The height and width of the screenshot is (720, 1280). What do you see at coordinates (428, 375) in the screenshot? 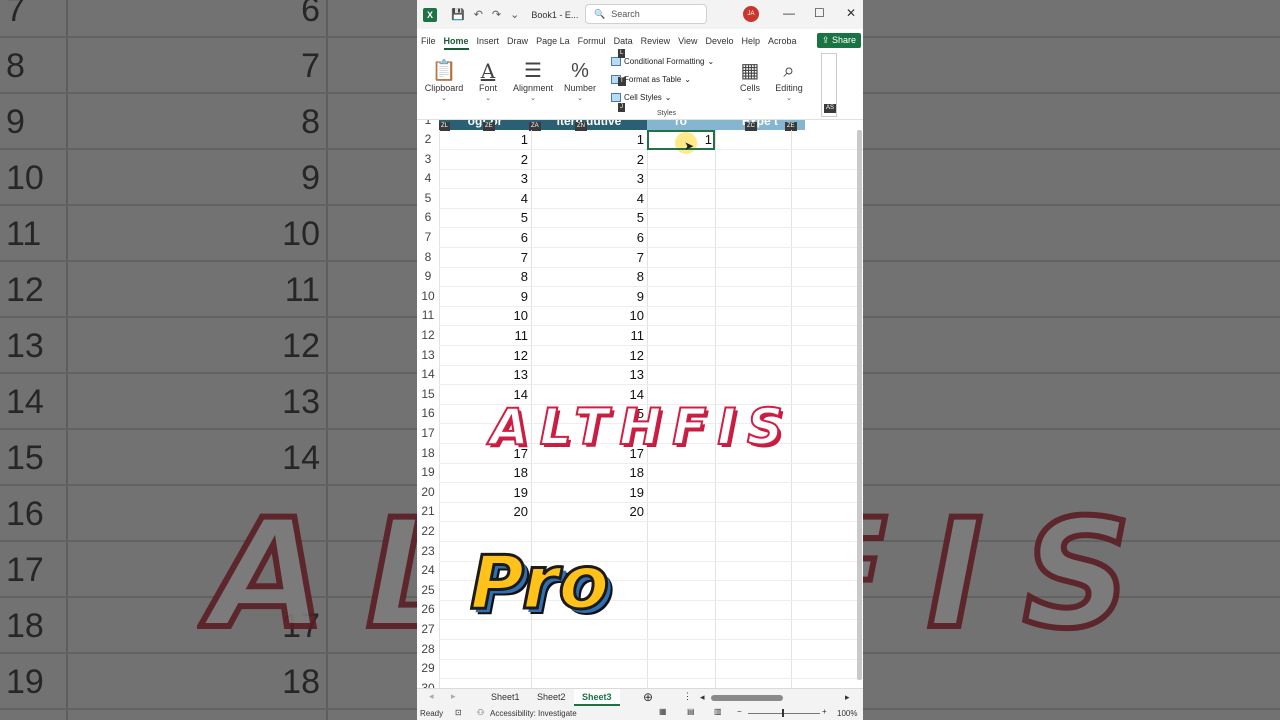
I see `row-header: 14` at bounding box center [428, 375].